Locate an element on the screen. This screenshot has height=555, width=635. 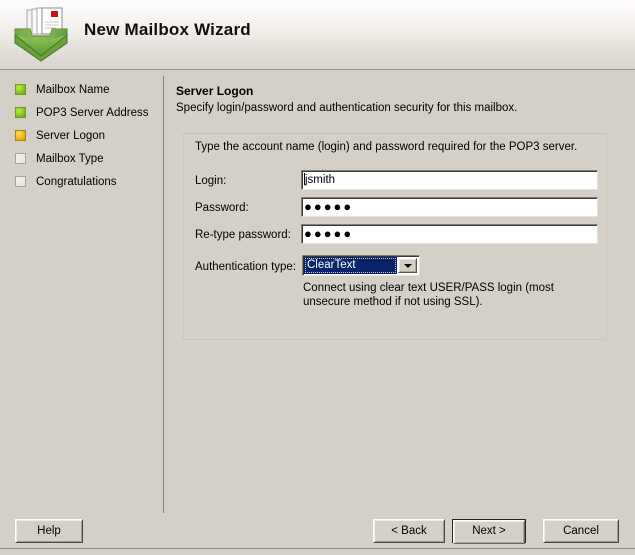
login-label: Login: is located at coordinates (211, 181).